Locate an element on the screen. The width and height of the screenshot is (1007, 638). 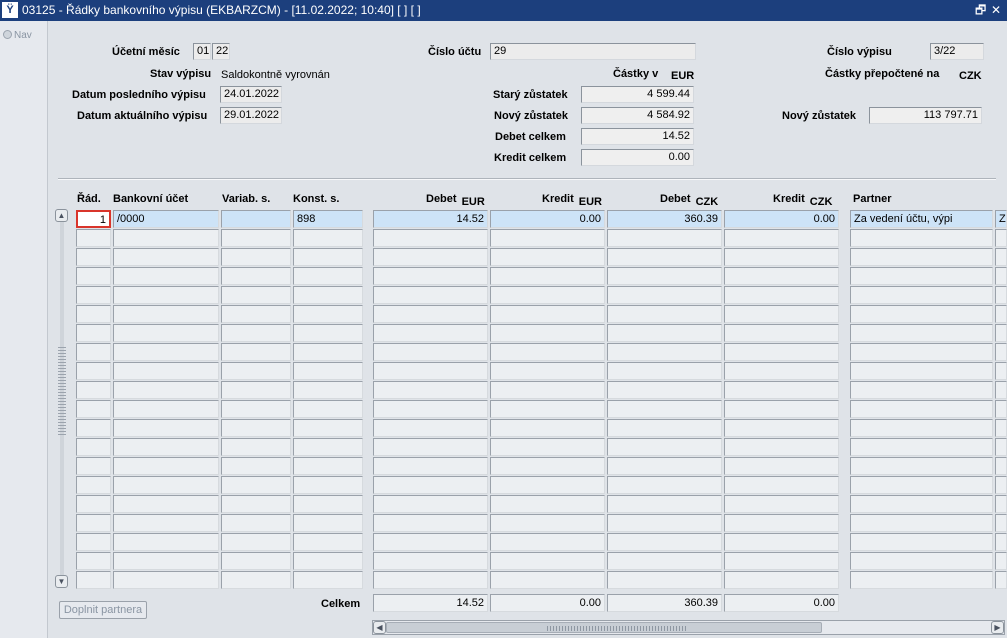
datum-aktualniho-field: 29.01.2022 is located at coordinates (251, 115).